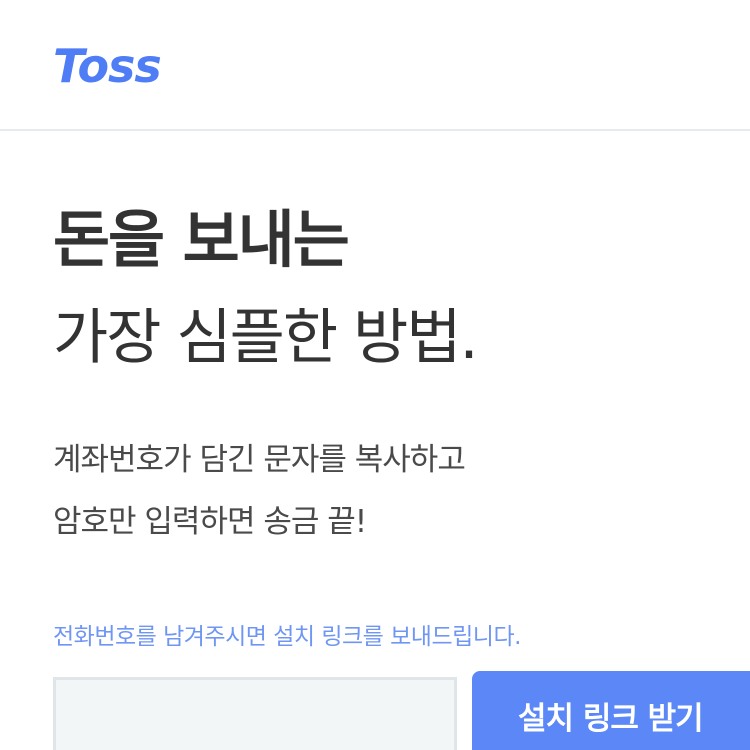 Image resolution: width=750 pixels, height=750 pixels. What do you see at coordinates (107, 66) in the screenshot?
I see `toss-logo: Toss` at bounding box center [107, 66].